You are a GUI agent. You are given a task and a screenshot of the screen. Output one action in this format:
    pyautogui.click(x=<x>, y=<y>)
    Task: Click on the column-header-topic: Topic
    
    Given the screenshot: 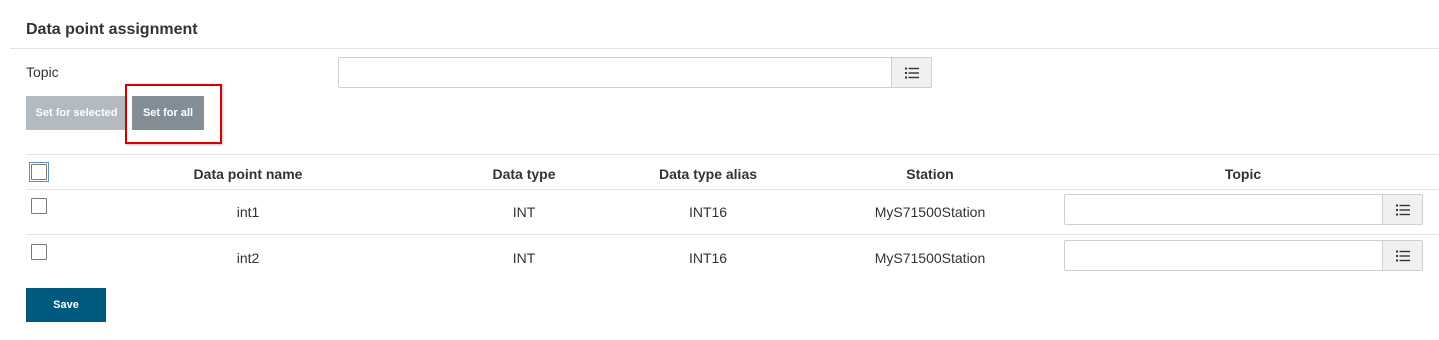 What is the action you would take?
    pyautogui.click(x=1243, y=174)
    